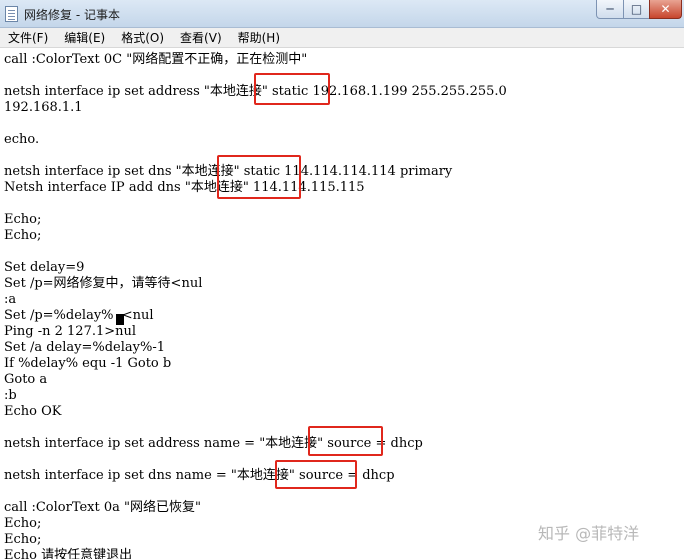 This screenshot has width=684, height=559. What do you see at coordinates (28, 38) in the screenshot?
I see `menu-file: 文件(F)` at bounding box center [28, 38].